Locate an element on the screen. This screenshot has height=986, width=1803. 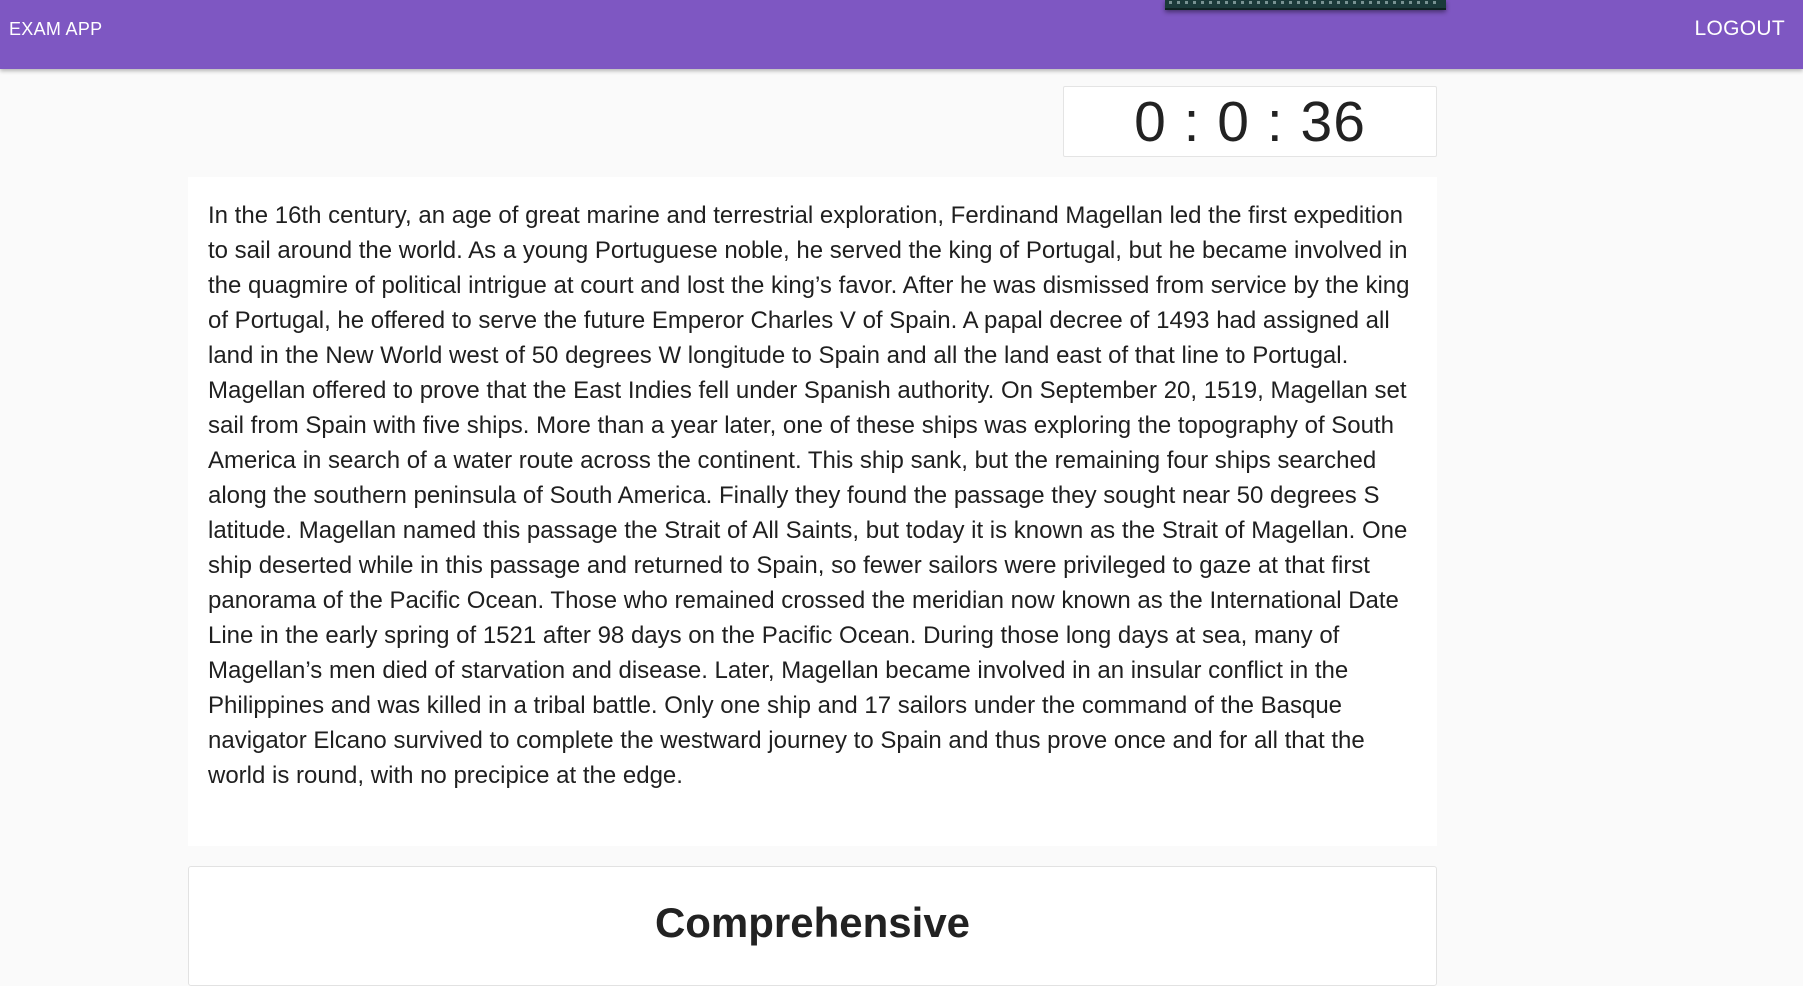
question-card: Comprehensive is located at coordinates (812, 926).